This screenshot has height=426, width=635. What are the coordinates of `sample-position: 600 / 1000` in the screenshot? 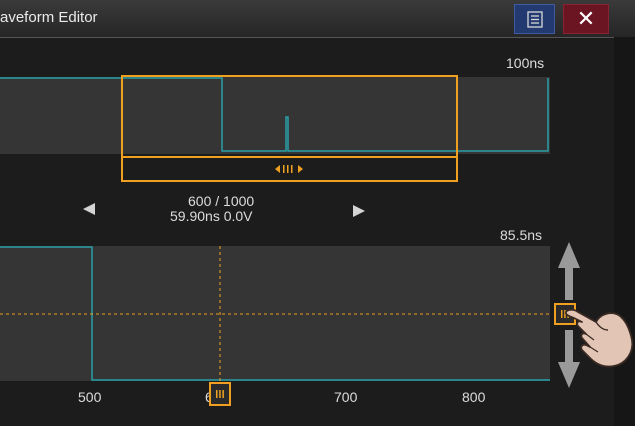 It's located at (221, 201).